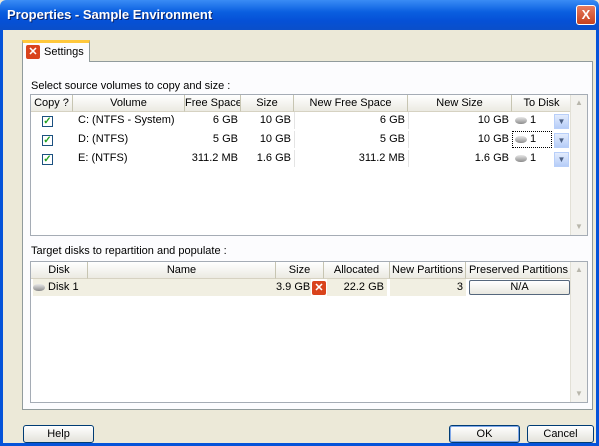 The width and height of the screenshot is (599, 446). I want to click on free-space-cell: 6 GB, so click(225, 120).